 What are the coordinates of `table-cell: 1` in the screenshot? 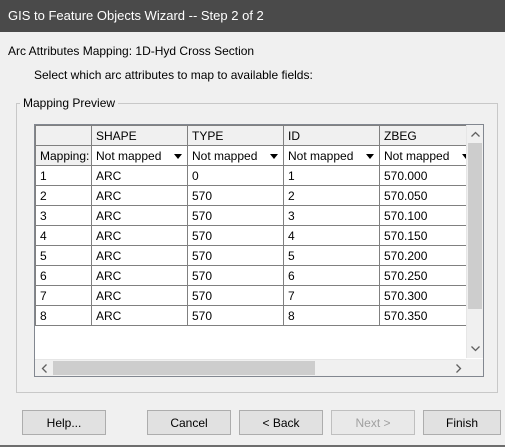 It's located at (331, 175).